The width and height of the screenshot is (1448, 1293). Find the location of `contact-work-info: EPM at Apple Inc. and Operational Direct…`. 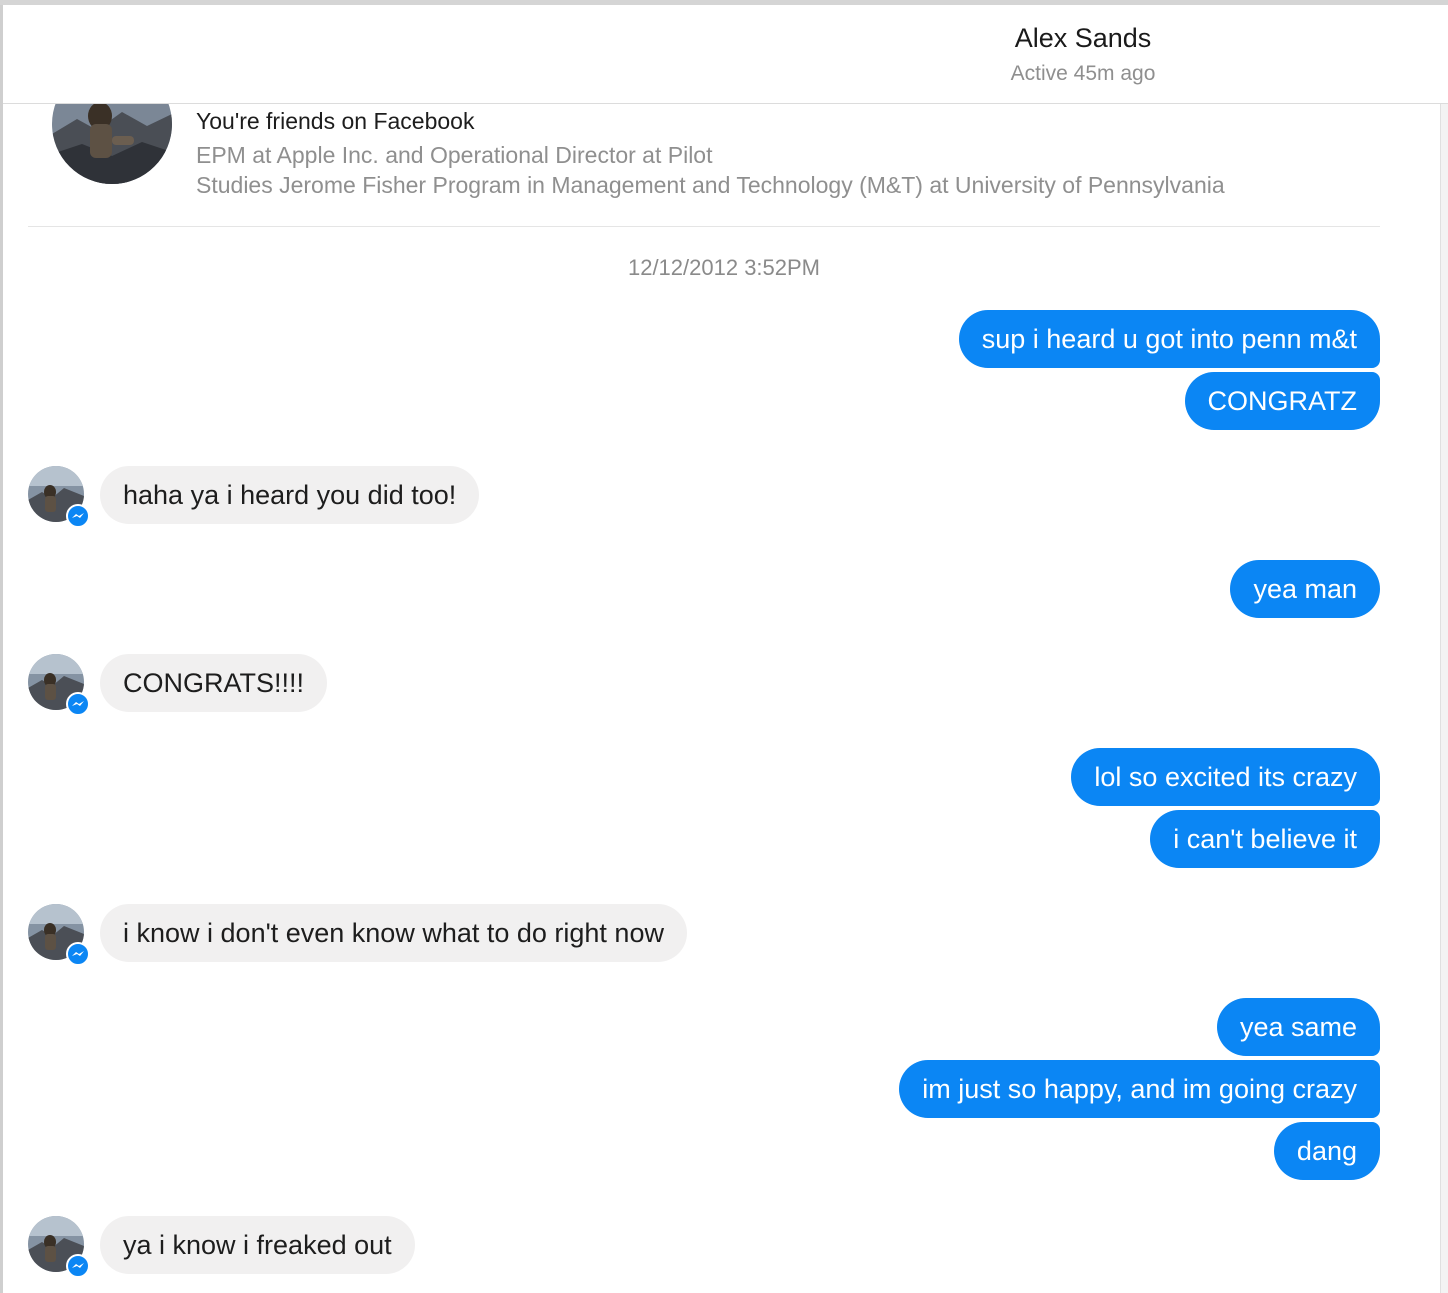

contact-work-info: EPM at Apple Inc. and Operational Direct… is located at coordinates (454, 155).